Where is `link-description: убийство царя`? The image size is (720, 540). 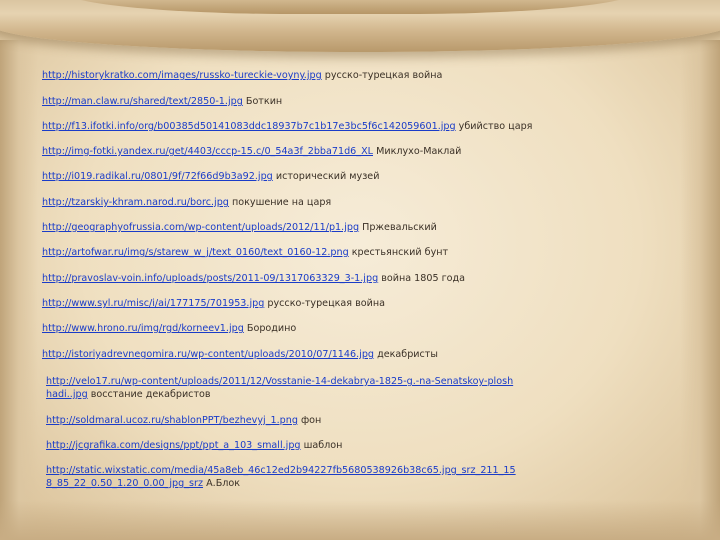 link-description: убийство царя is located at coordinates (495, 126).